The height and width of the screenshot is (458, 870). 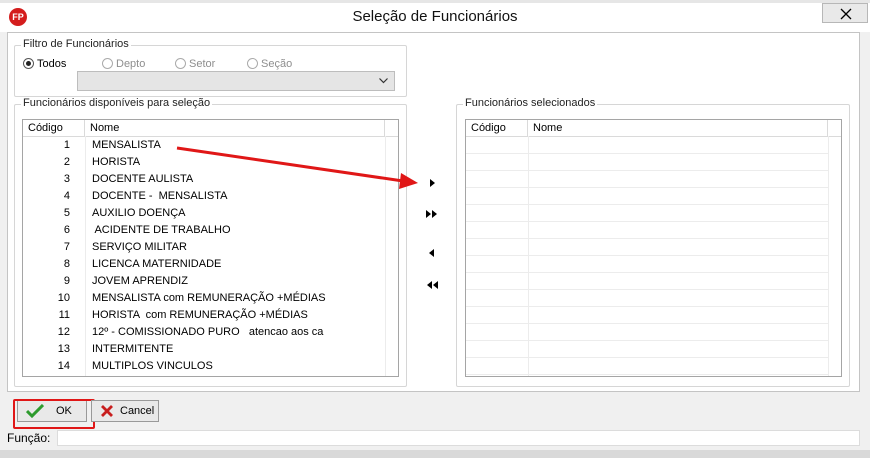 What do you see at coordinates (435, 454) in the screenshot?
I see `bottom-strip` at bounding box center [435, 454].